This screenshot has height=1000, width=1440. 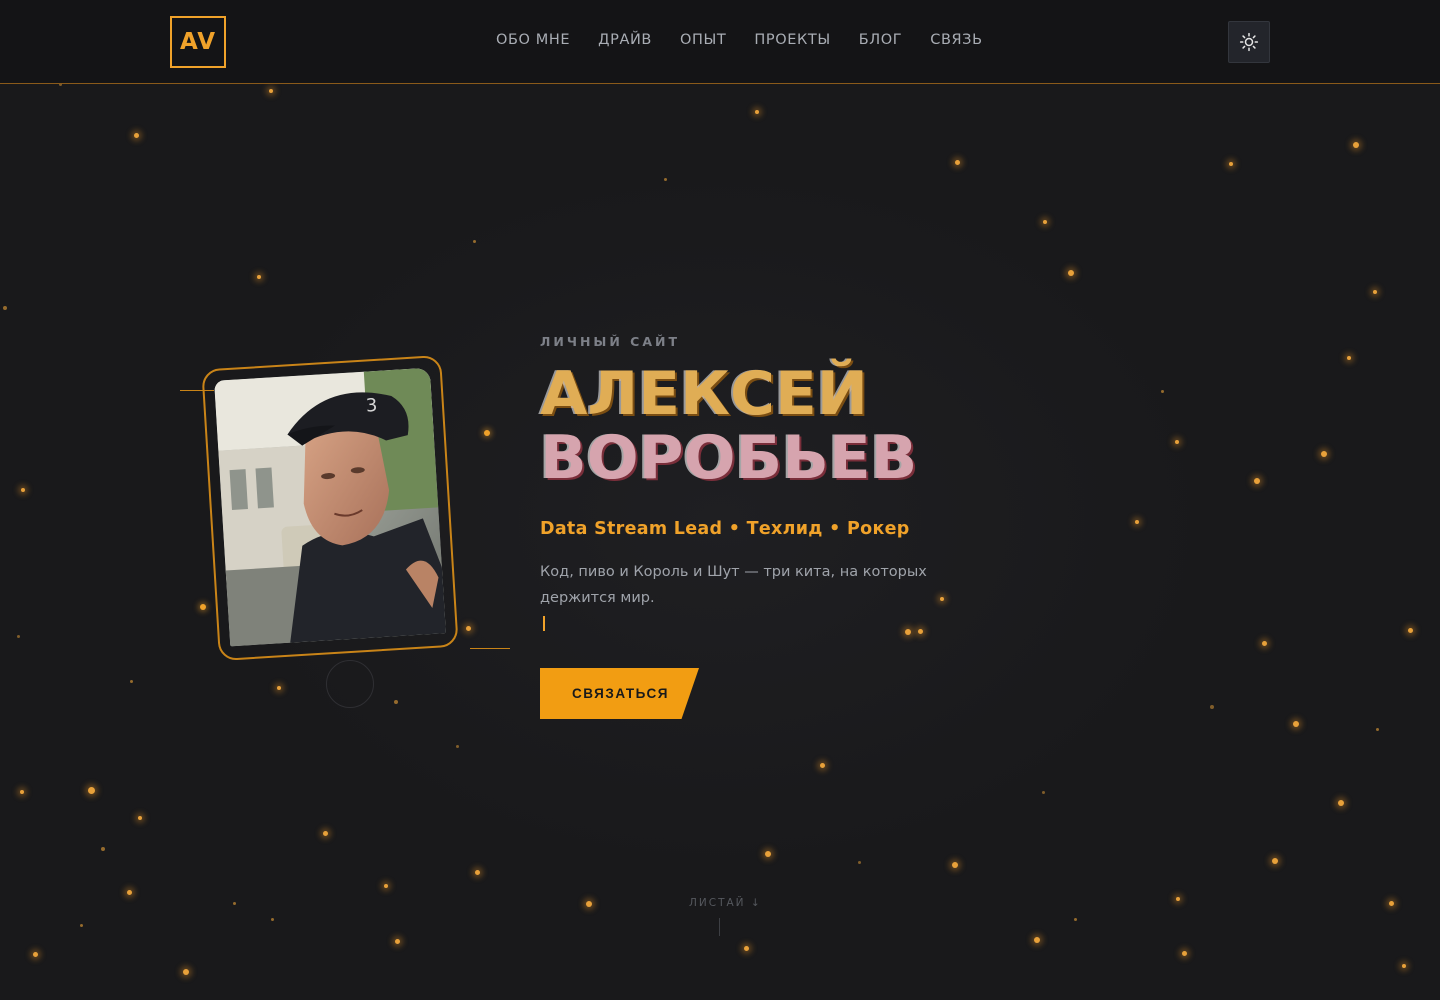 I want to click on theme-toggle-button, so click(x=1249, y=42).